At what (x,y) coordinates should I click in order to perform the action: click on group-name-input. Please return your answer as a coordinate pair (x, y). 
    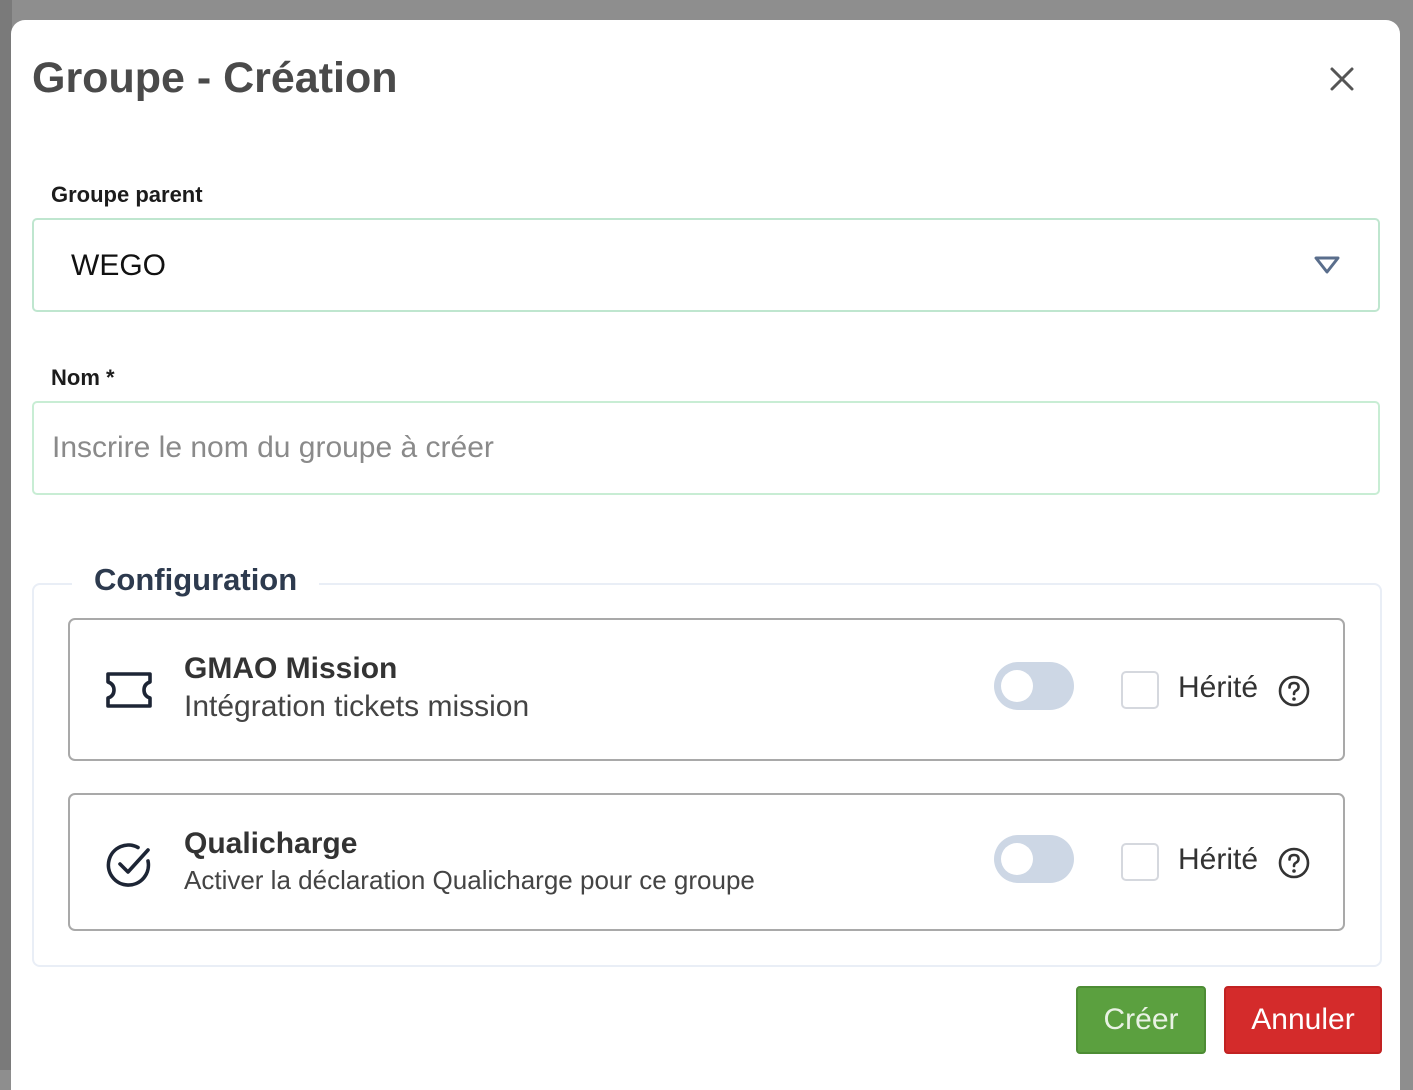
    Looking at the image, I should click on (706, 448).